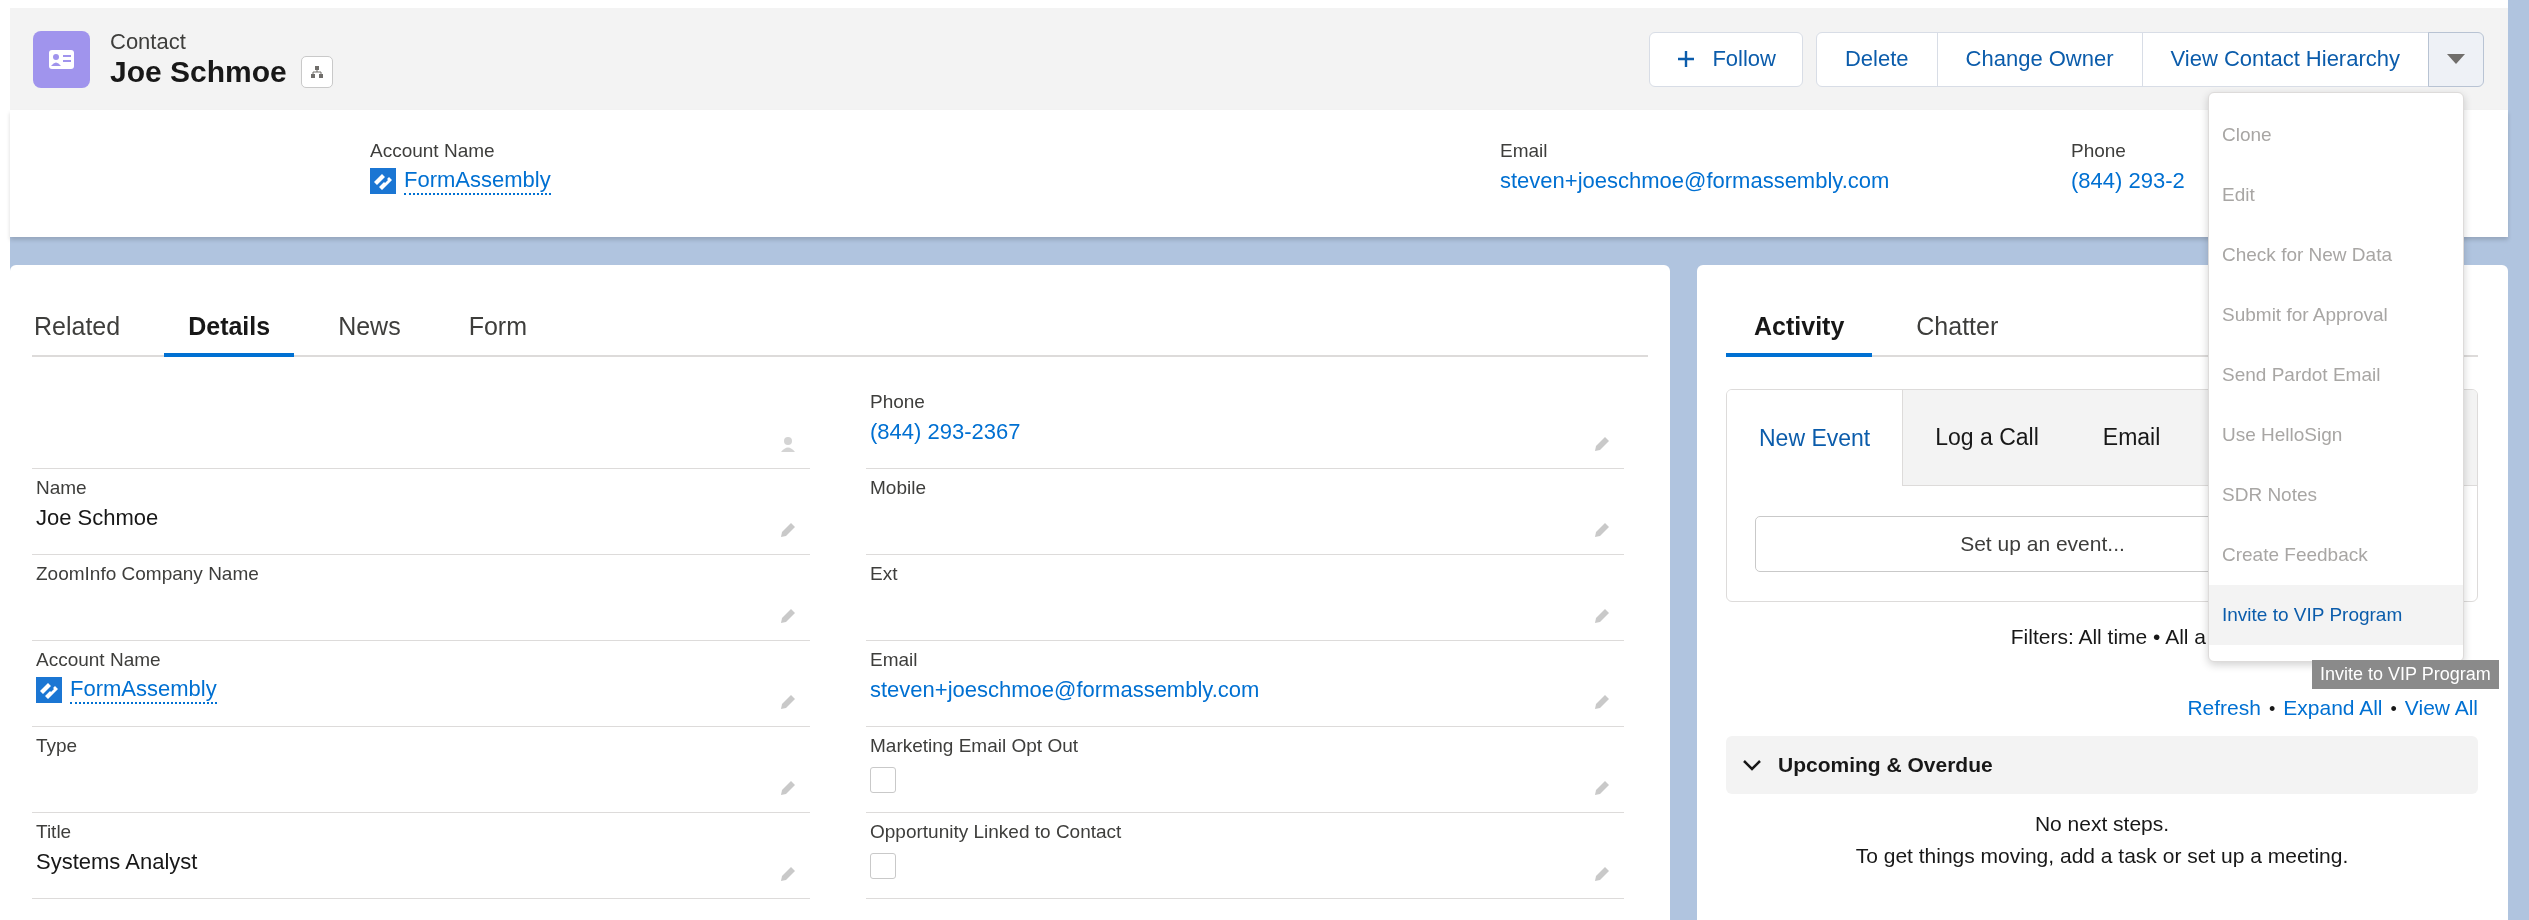 The height and width of the screenshot is (920, 2529). What do you see at coordinates (2333, 708) in the screenshot?
I see `activity-link: Expand All` at bounding box center [2333, 708].